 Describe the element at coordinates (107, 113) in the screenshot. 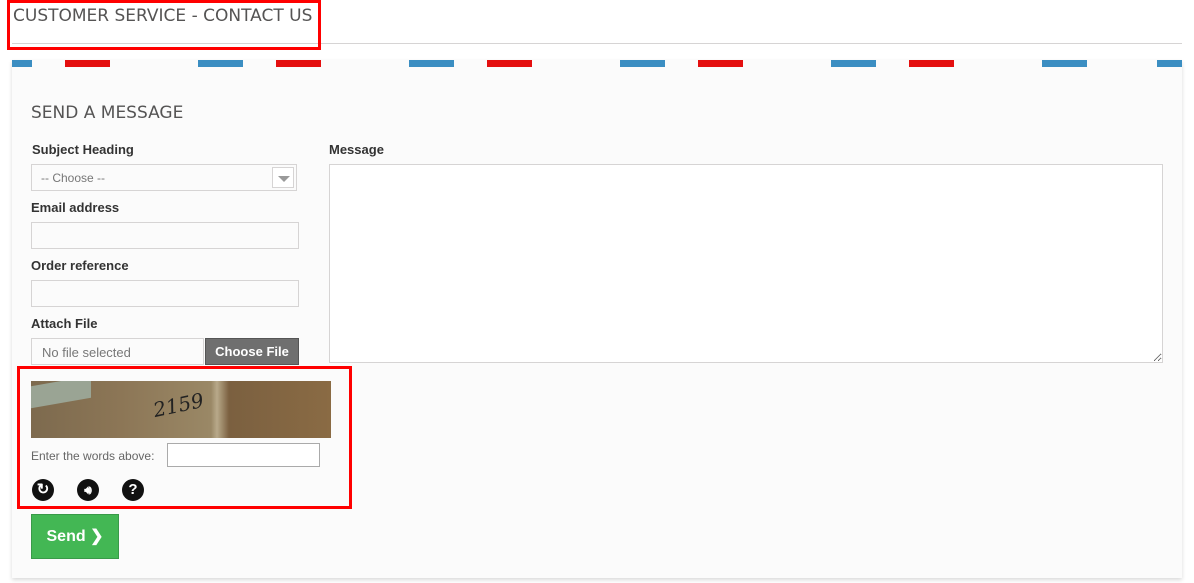

I see `section-title: SEND A MESSAGE` at that location.